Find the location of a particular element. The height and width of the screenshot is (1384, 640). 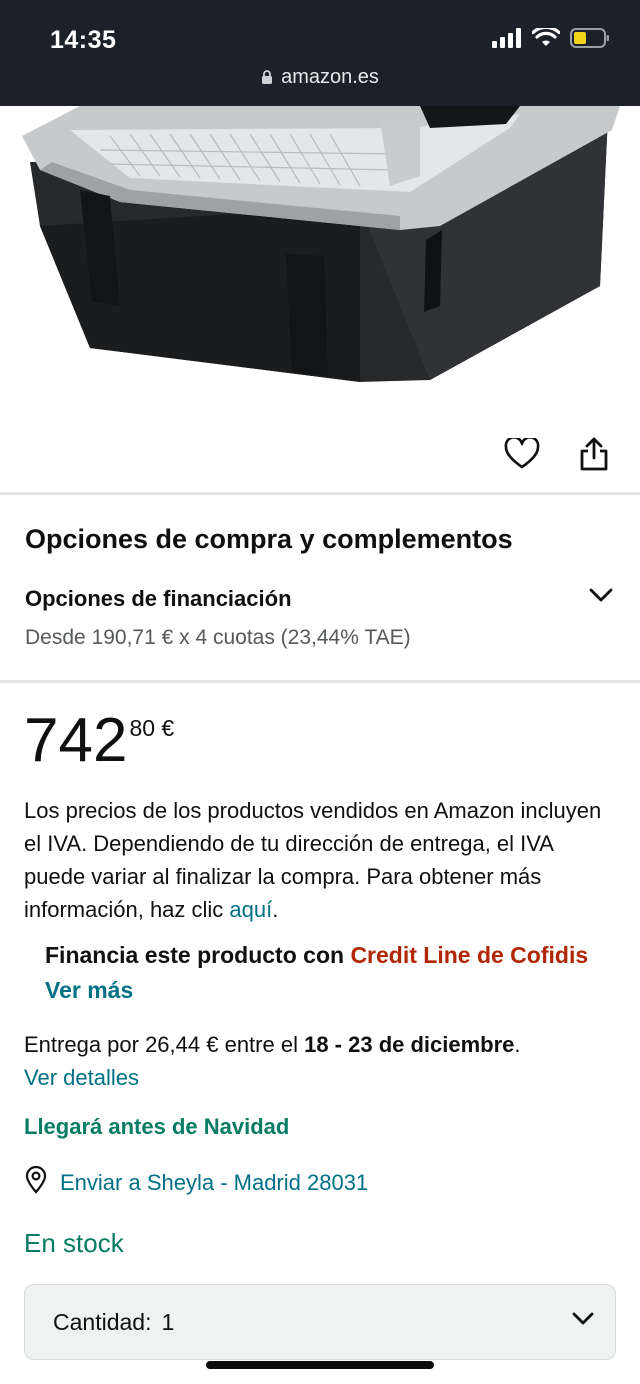

url-bar: amazon.es is located at coordinates (320, 78).